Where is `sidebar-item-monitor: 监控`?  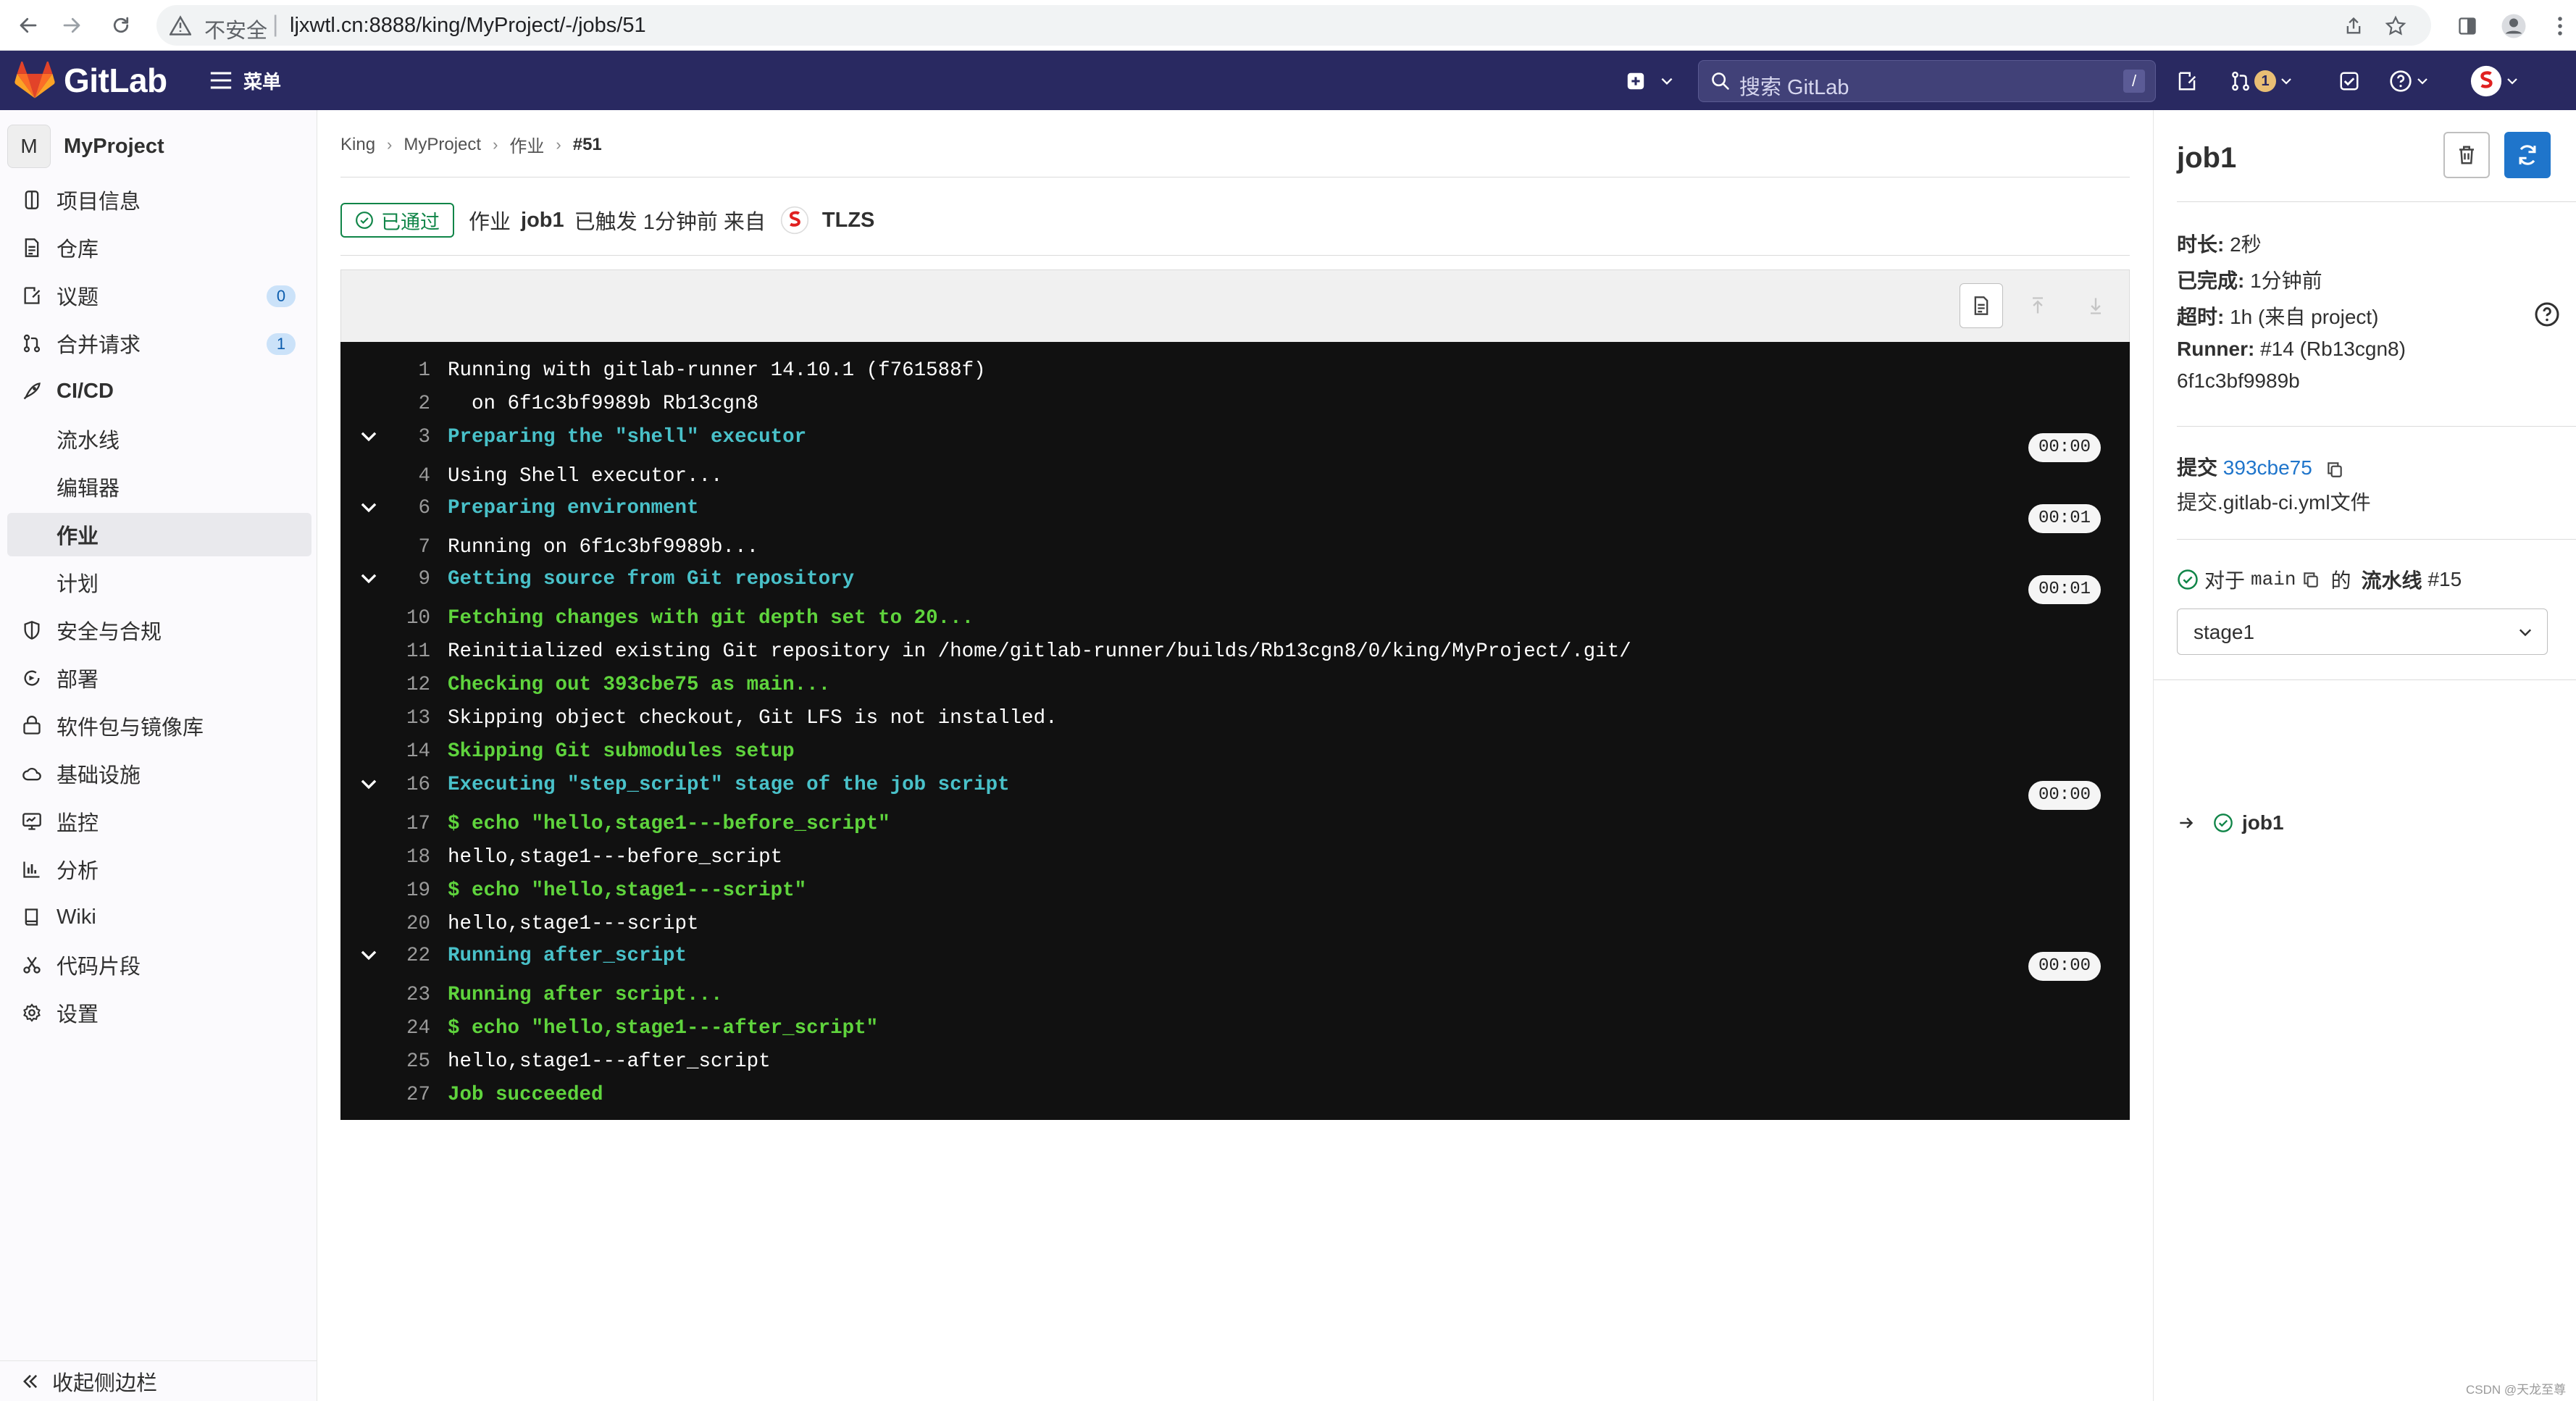 sidebar-item-monitor: 监控 is located at coordinates (159, 822).